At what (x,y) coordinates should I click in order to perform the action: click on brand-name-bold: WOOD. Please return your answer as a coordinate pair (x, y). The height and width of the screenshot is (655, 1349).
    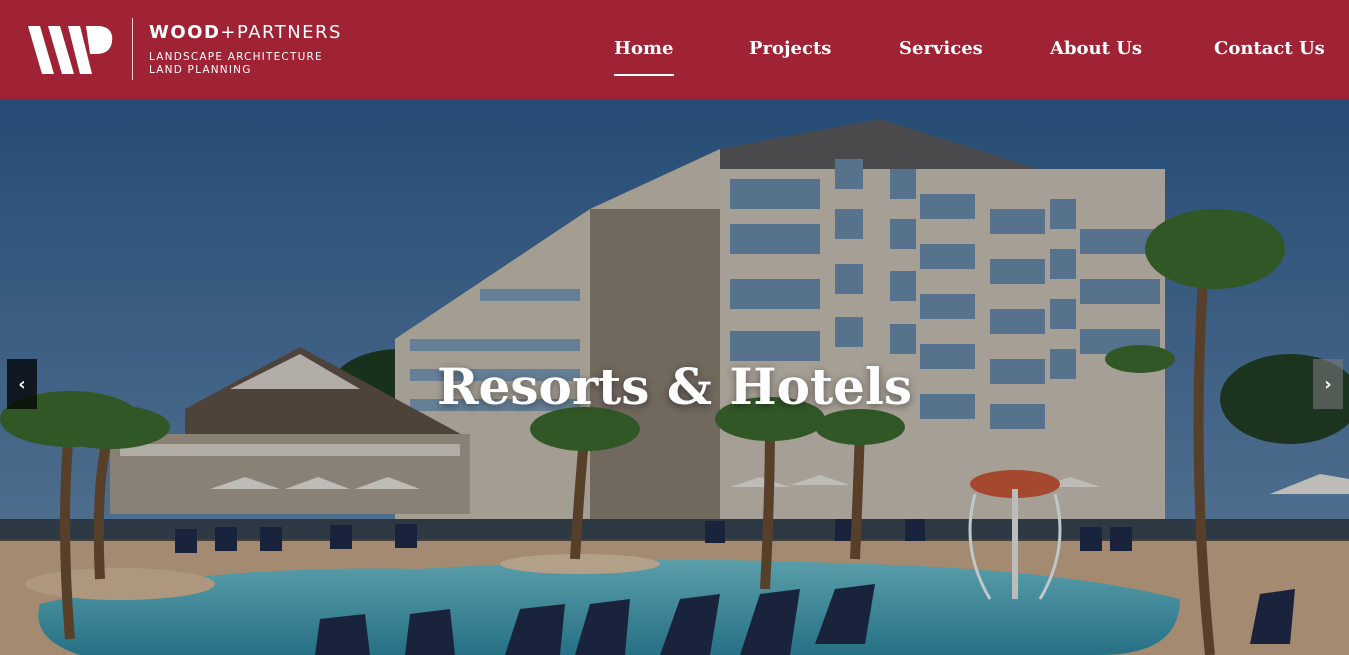
    Looking at the image, I should click on (185, 32).